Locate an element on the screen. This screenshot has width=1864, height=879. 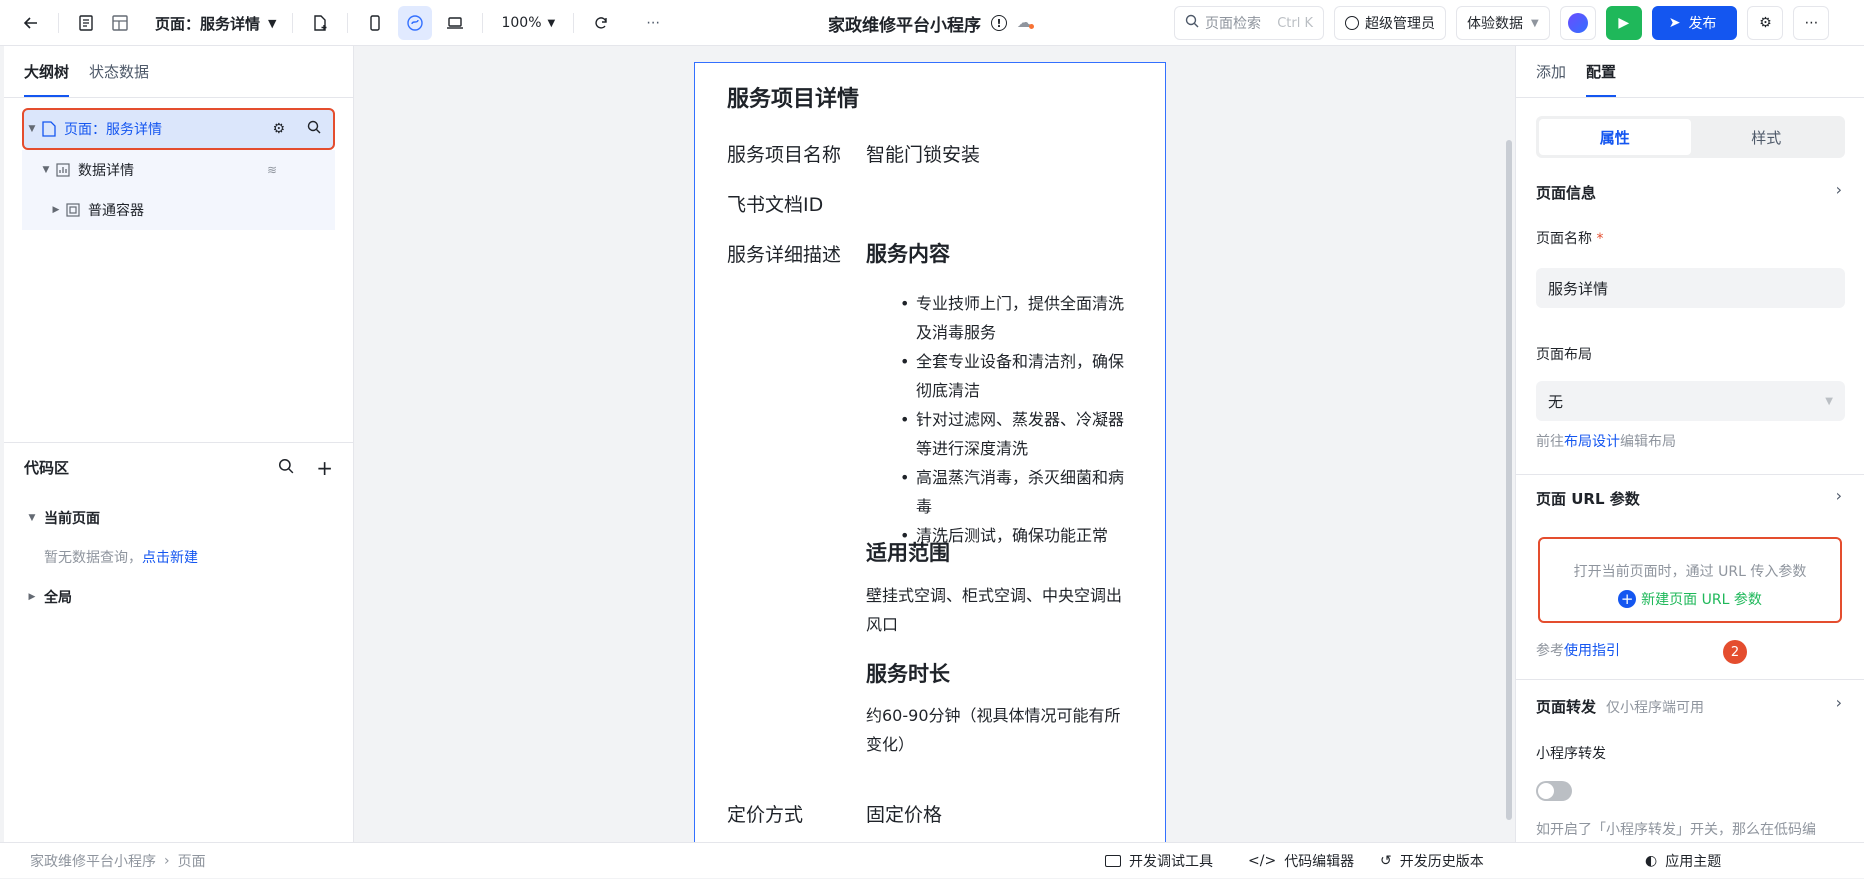
breadcrumb-item: 家政维修平台小程序 is located at coordinates (93, 861).